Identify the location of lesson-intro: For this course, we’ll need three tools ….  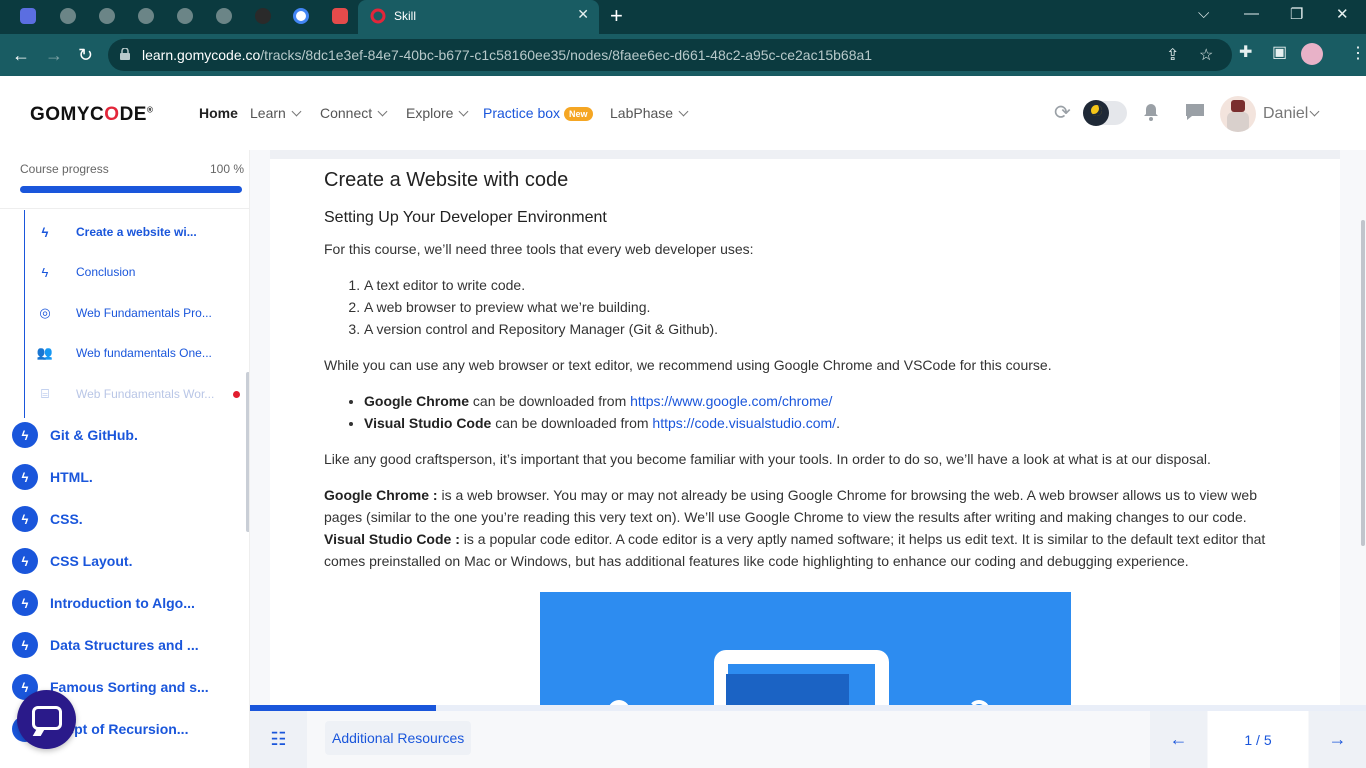
(539, 249).